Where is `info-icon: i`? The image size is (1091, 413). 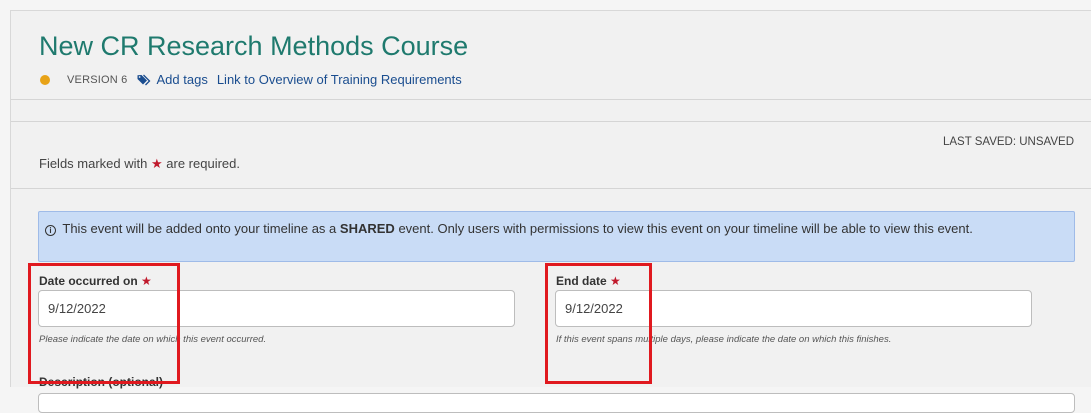
info-icon: i is located at coordinates (50, 230).